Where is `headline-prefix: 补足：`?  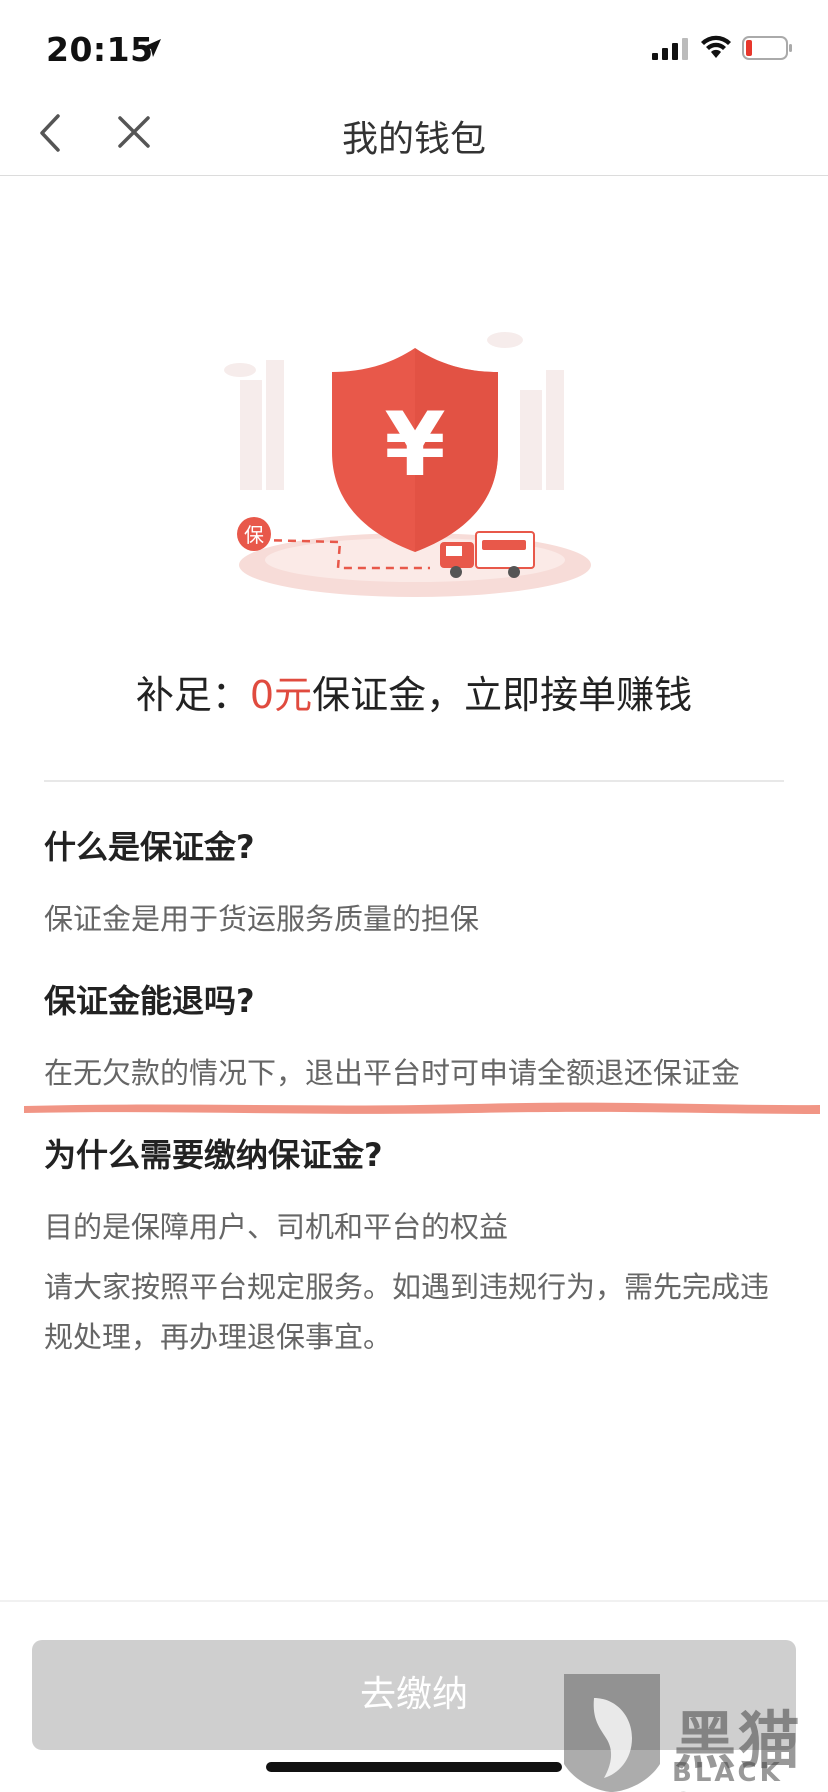 headline-prefix: 补足： is located at coordinates (192, 695).